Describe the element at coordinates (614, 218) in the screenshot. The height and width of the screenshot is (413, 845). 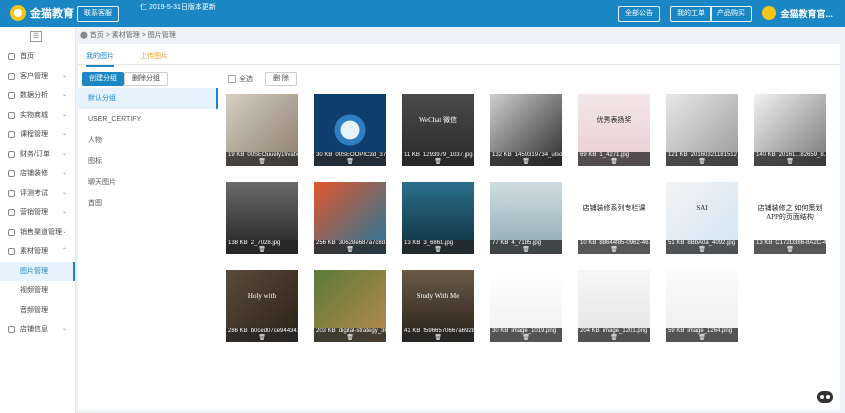
I see `image-thumbnail: 店铺装修系列专栏课 10 KB 88644f85-0962-46... 🗑` at that location.